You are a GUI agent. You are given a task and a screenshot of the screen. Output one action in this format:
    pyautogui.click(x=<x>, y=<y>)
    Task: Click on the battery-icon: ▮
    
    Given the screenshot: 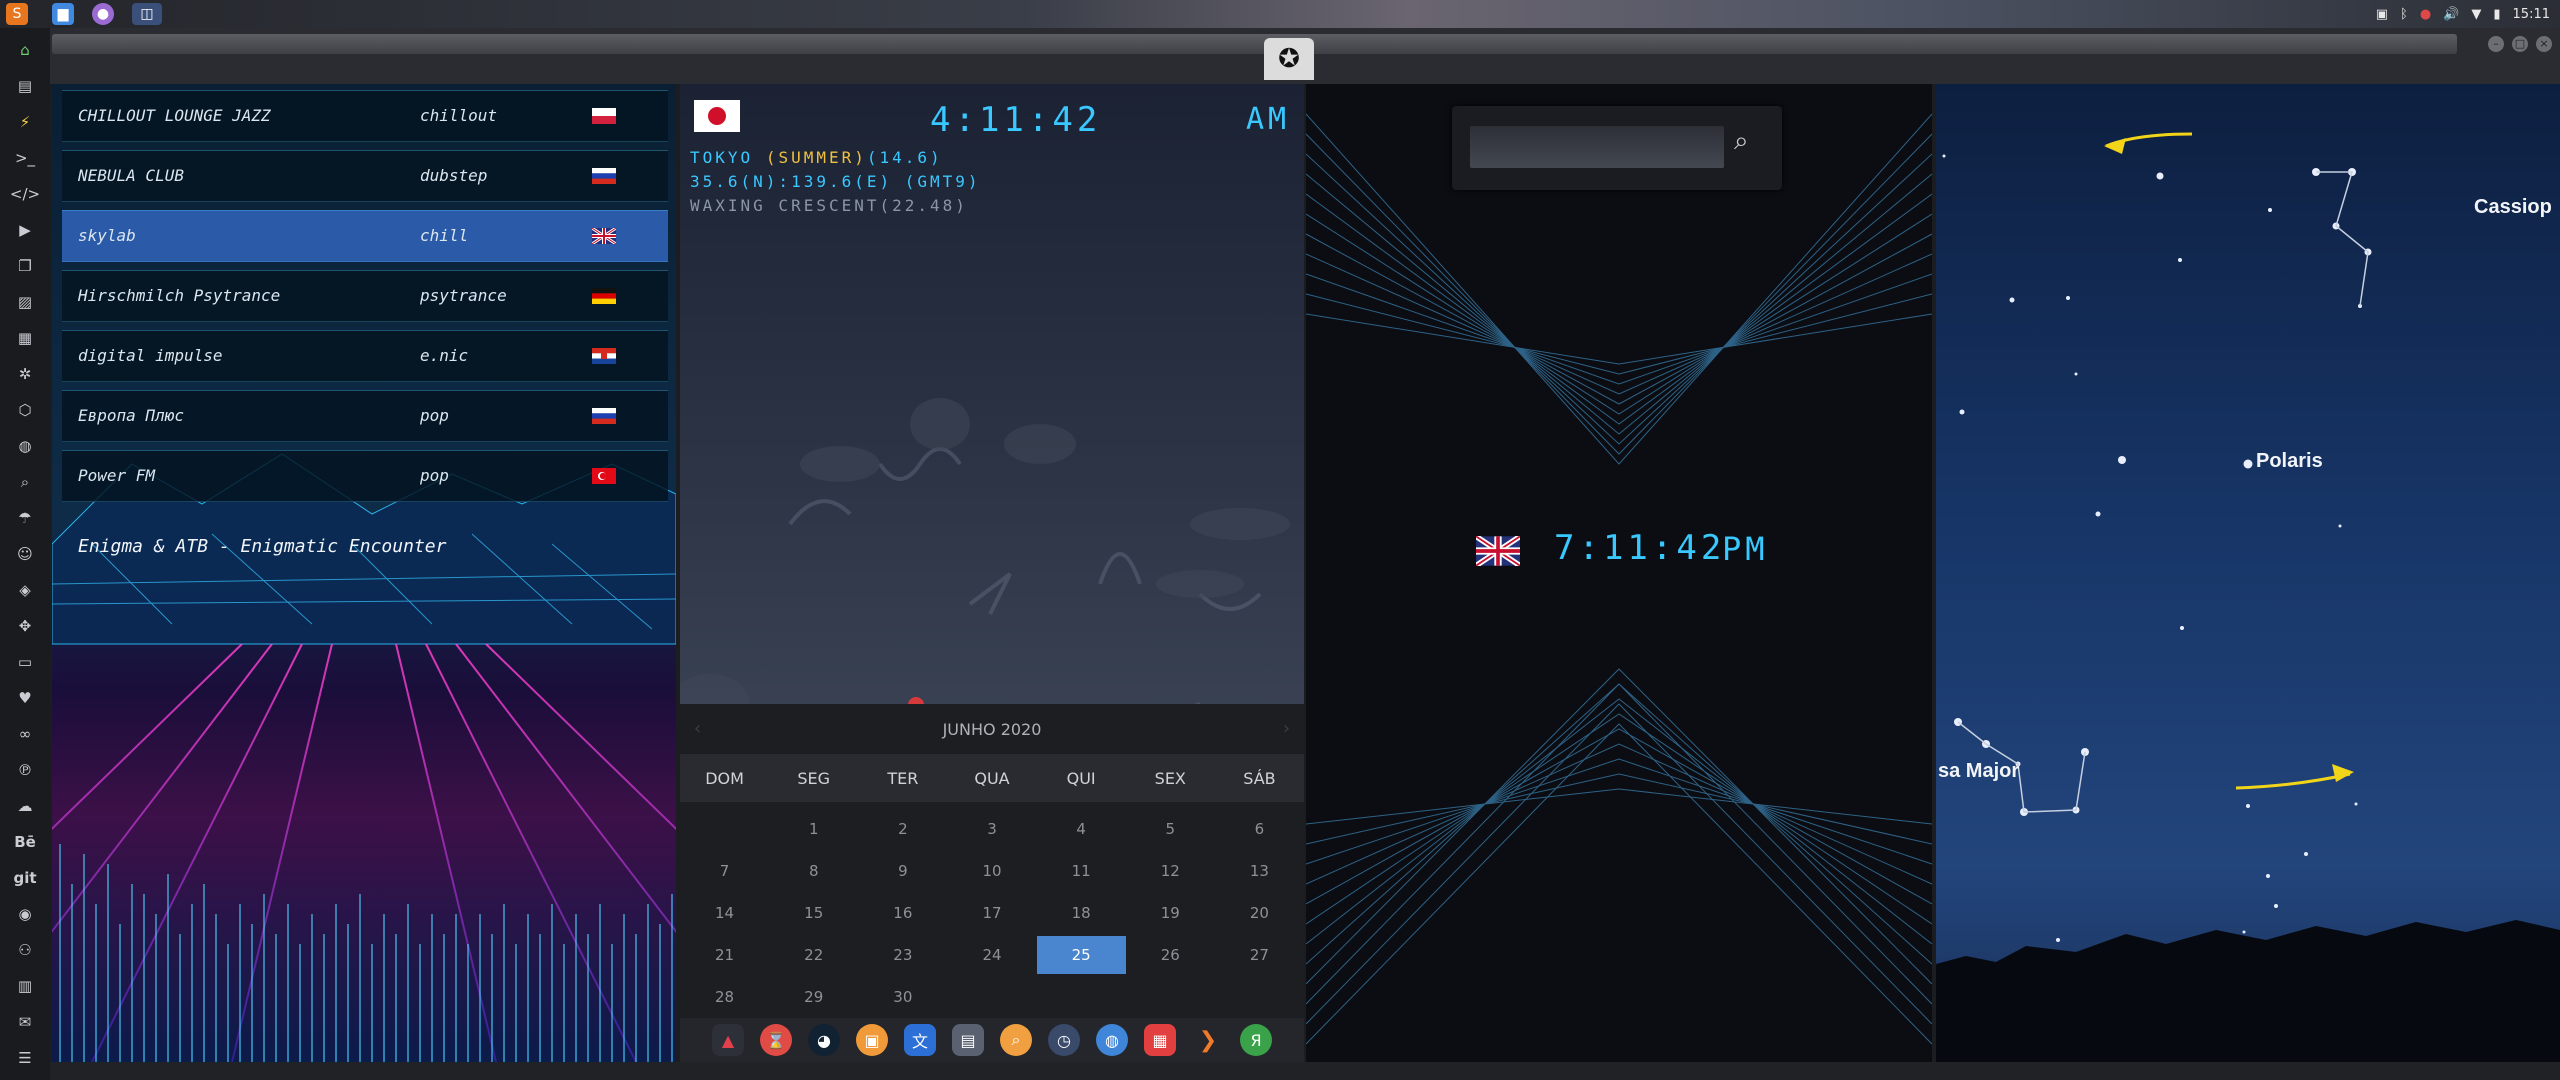 What is the action you would take?
    pyautogui.click(x=2496, y=14)
    